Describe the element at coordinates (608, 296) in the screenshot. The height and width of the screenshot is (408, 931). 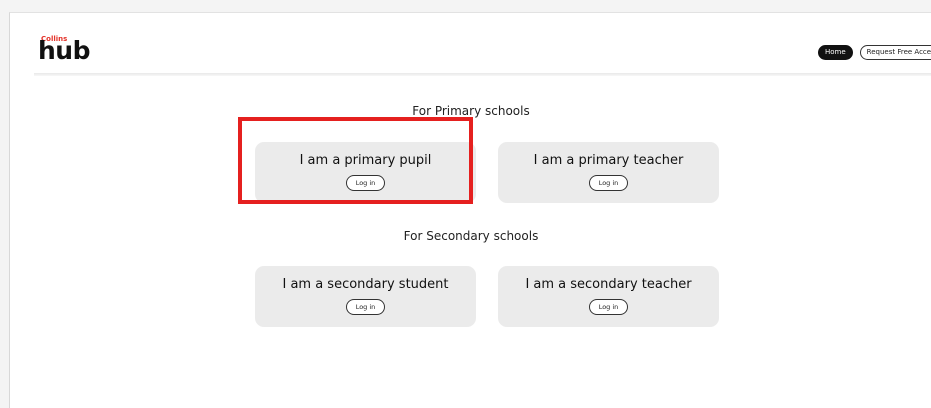
I see `secondary-teacher-card: I am a secondary teacher Log in` at that location.